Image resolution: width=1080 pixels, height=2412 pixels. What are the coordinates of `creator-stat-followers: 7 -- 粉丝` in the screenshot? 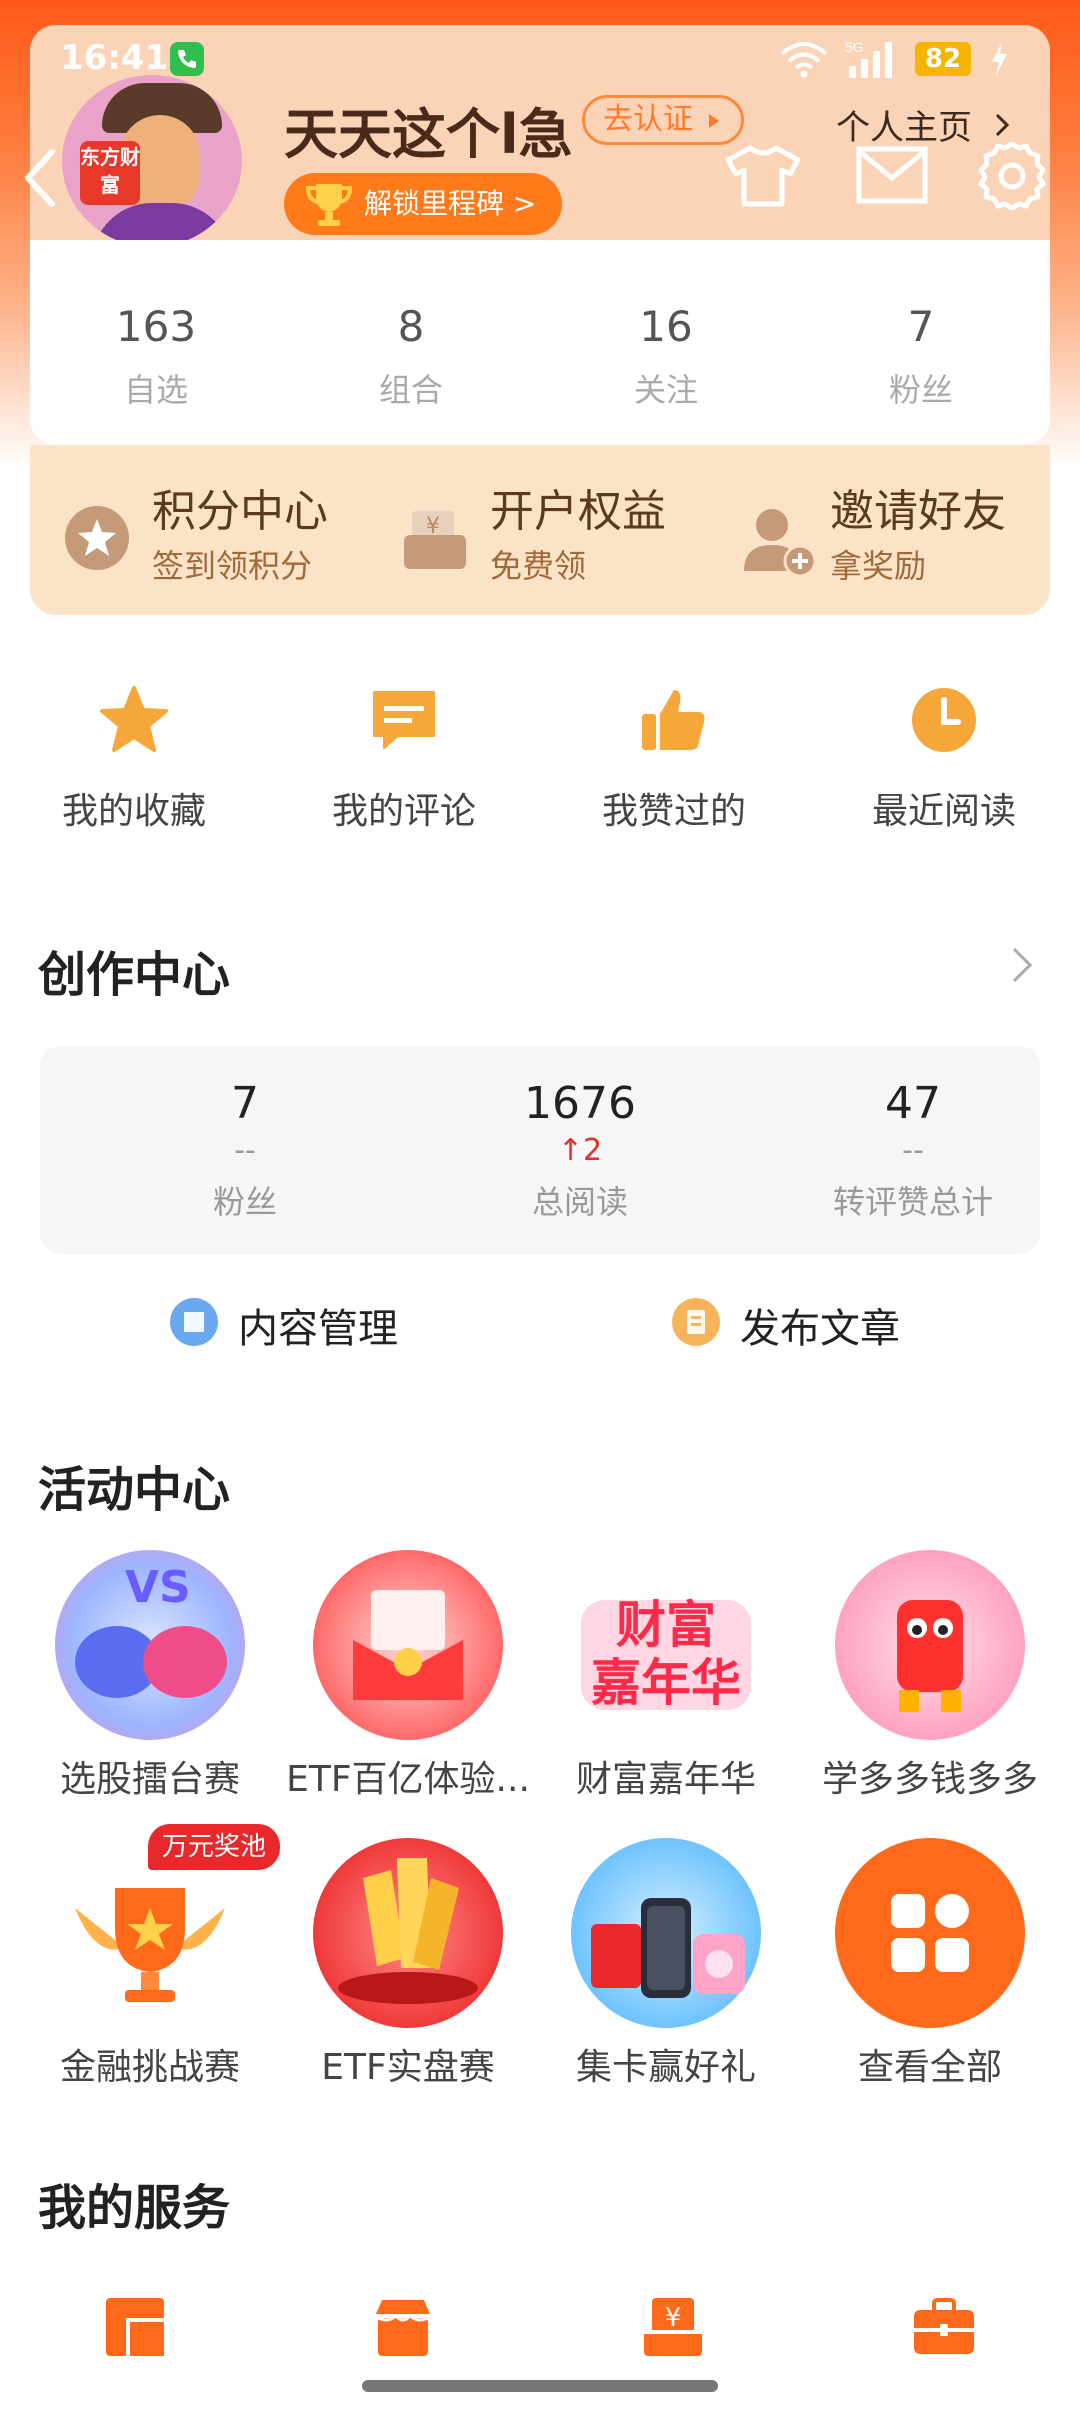 It's located at (245, 1150).